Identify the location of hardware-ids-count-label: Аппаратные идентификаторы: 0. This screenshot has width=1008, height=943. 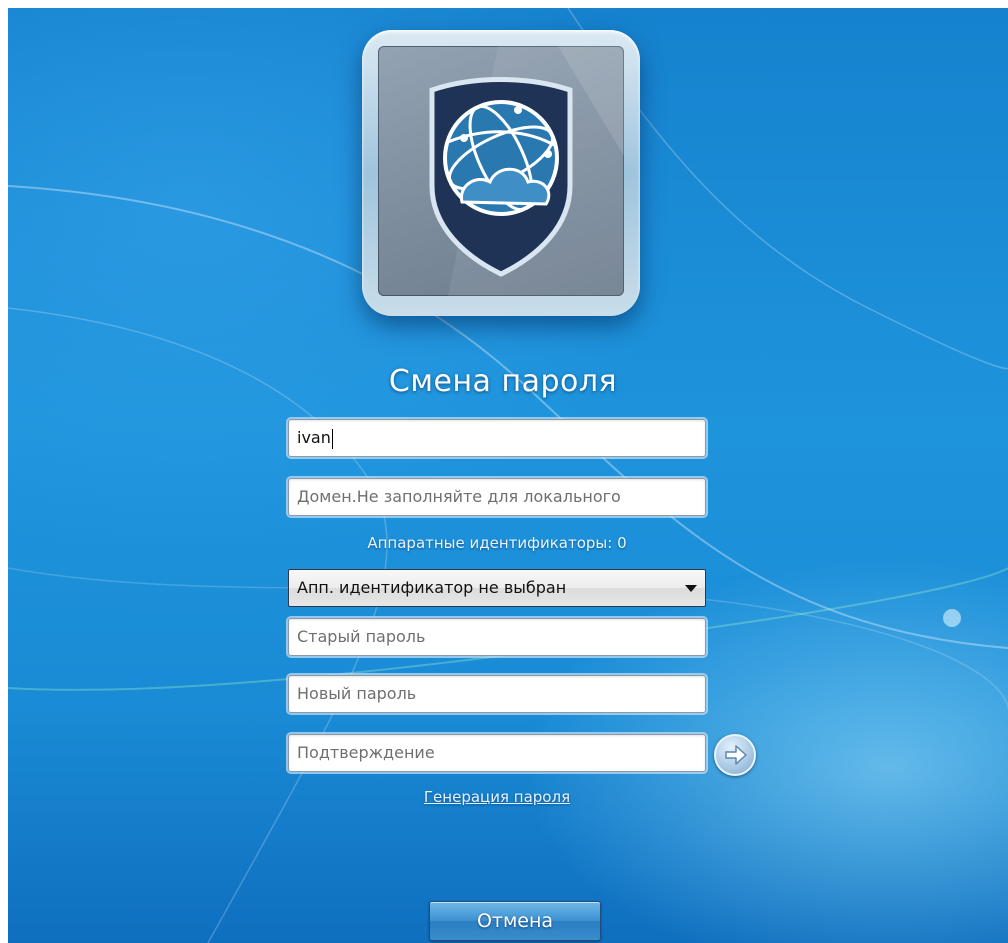
(497, 543).